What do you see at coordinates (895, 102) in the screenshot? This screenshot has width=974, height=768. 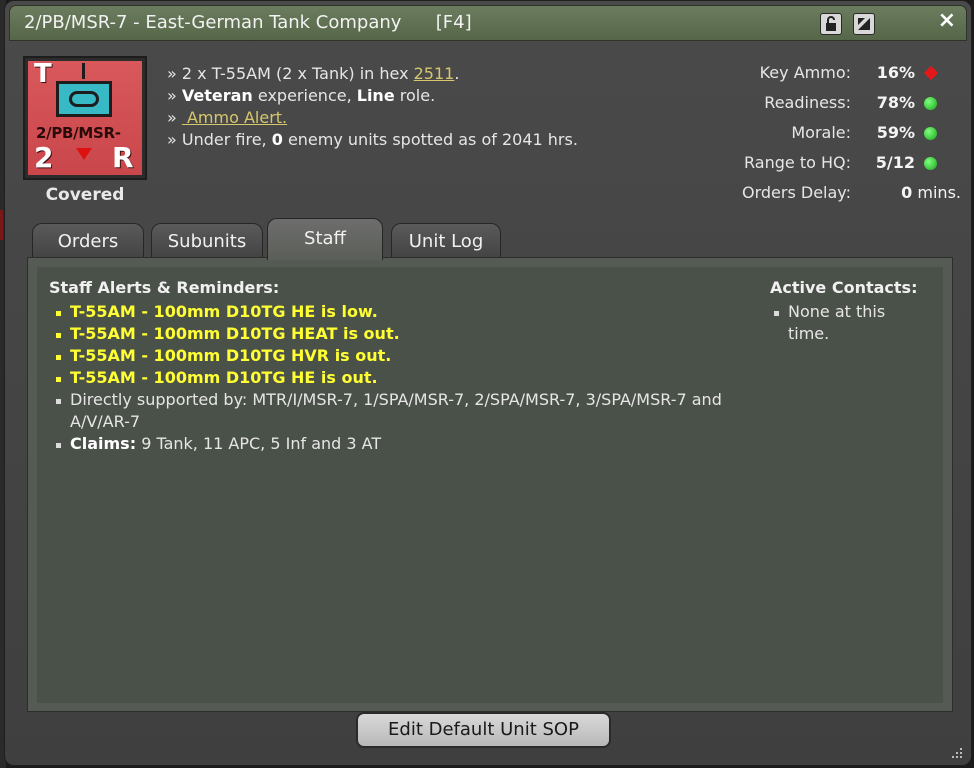 I see `stat-value: 78%` at bounding box center [895, 102].